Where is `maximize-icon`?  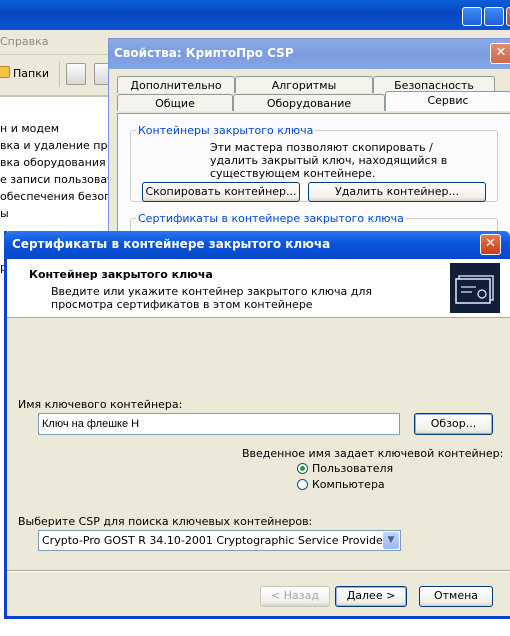
maximize-icon is located at coordinates (494, 16).